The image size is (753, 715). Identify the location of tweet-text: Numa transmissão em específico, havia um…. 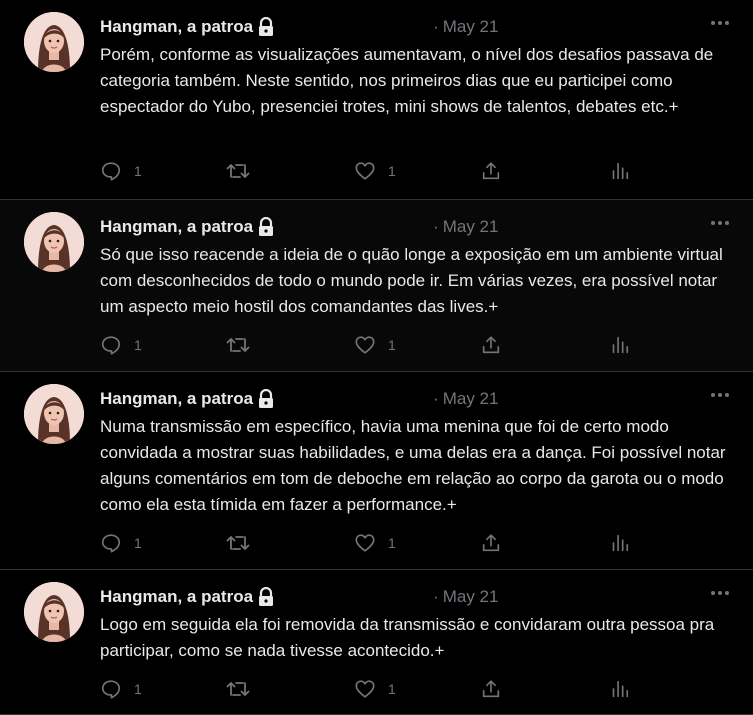
(413, 465).